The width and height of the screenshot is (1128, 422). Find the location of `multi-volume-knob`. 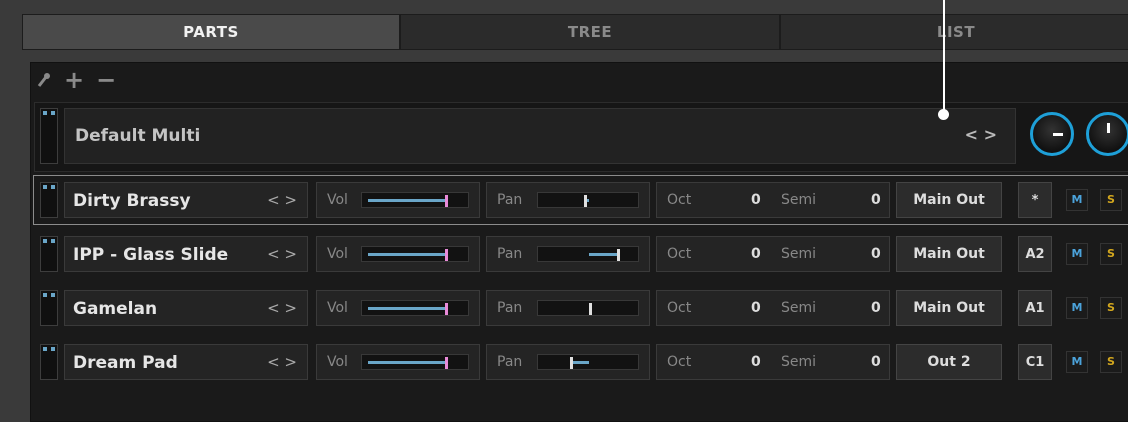

multi-volume-knob is located at coordinates (1052, 134).